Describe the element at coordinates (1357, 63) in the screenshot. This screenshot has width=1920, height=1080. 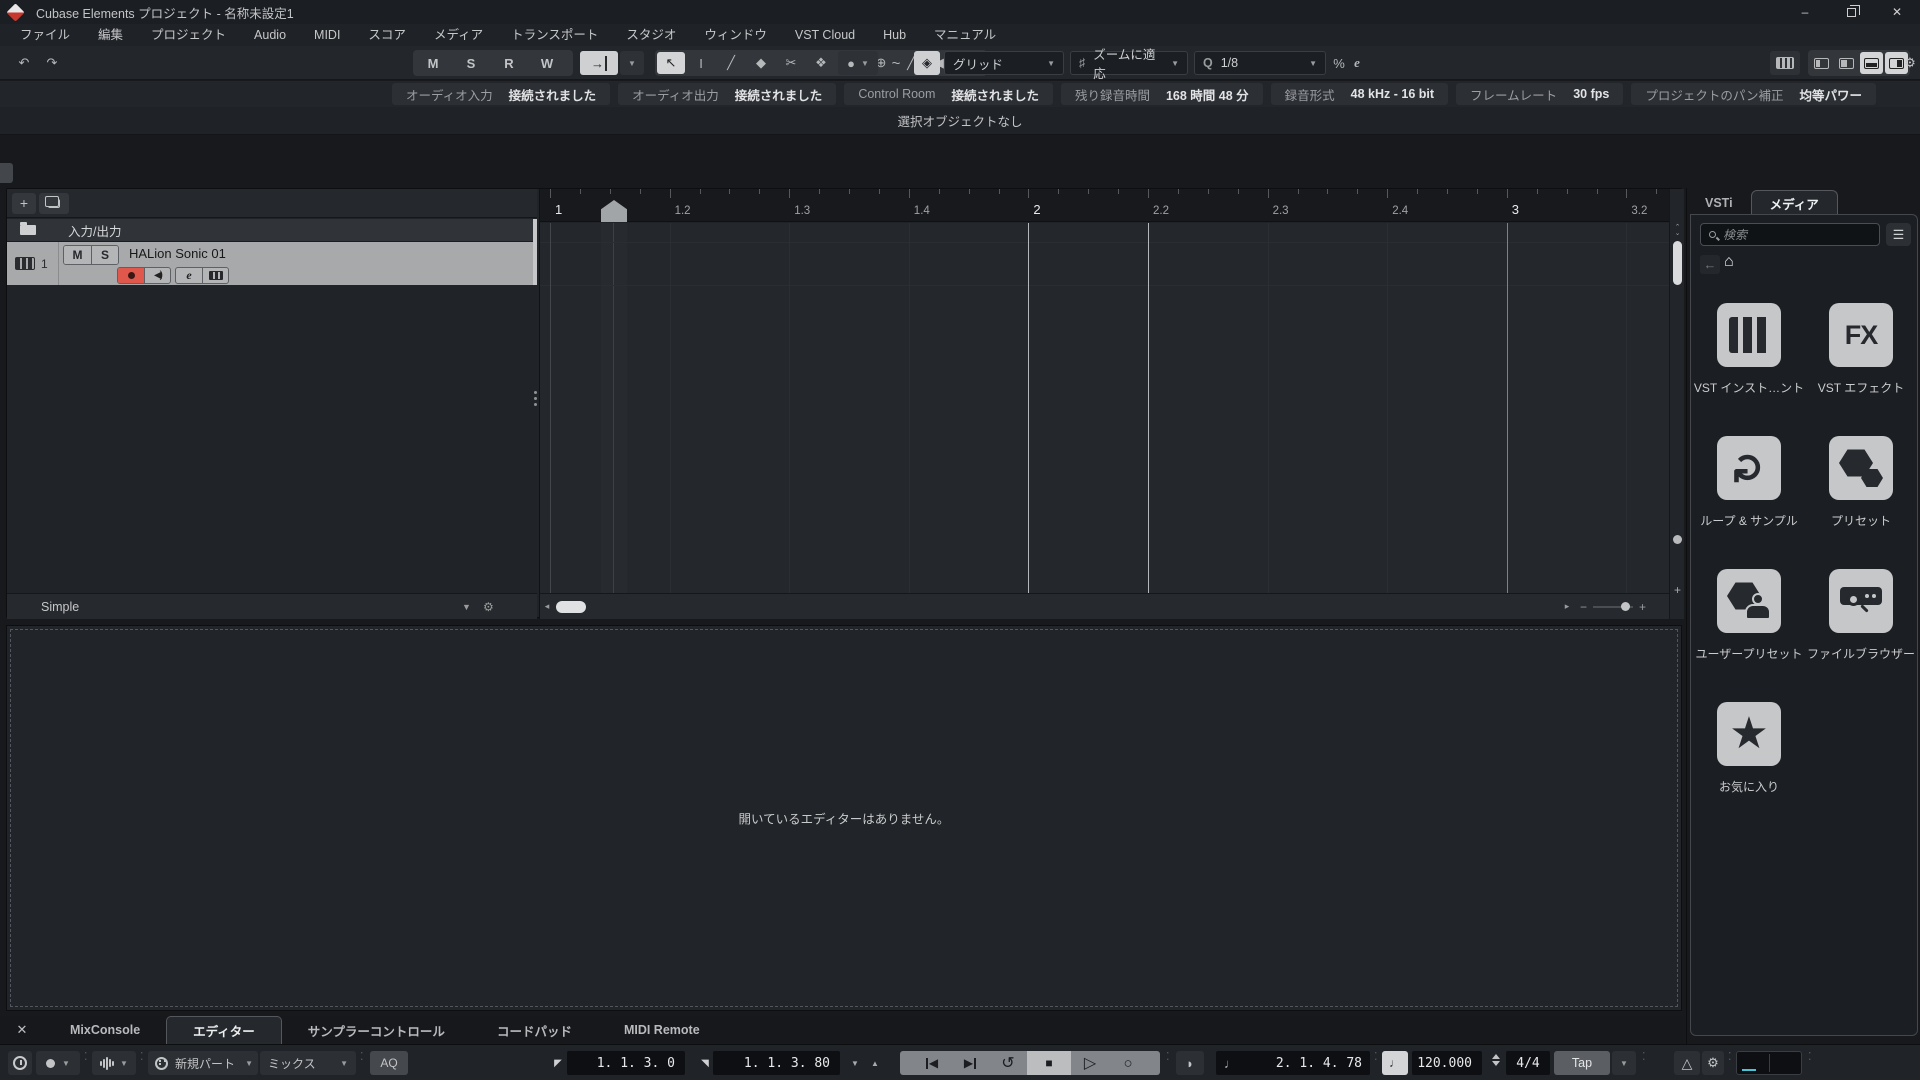
I see `quantize-panel-button: e` at that location.